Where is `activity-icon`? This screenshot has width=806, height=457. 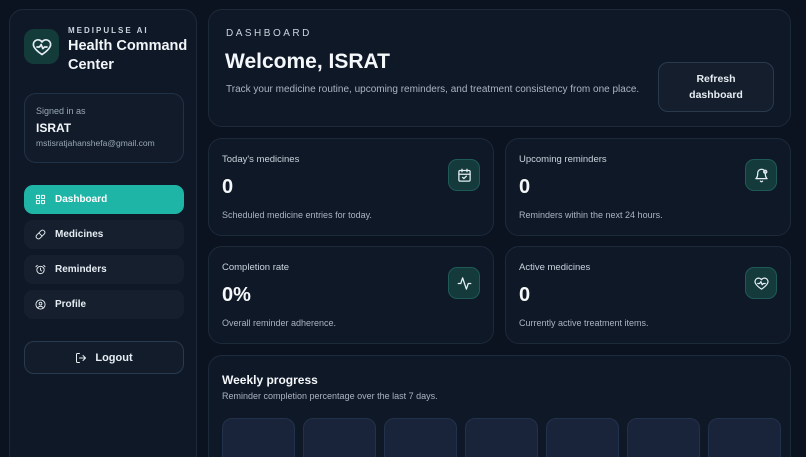
activity-icon is located at coordinates (464, 283).